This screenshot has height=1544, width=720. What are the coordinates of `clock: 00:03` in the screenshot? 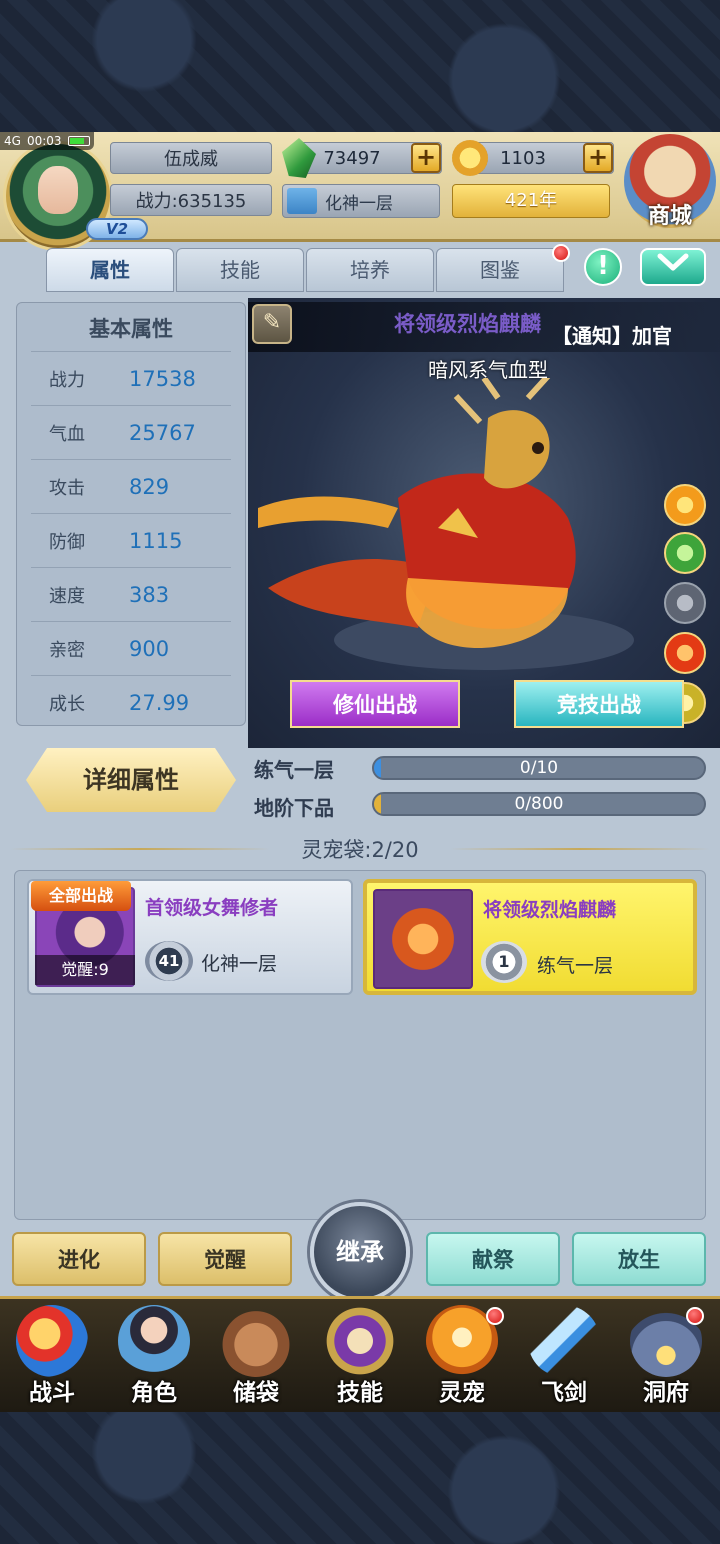 It's located at (44, 141).